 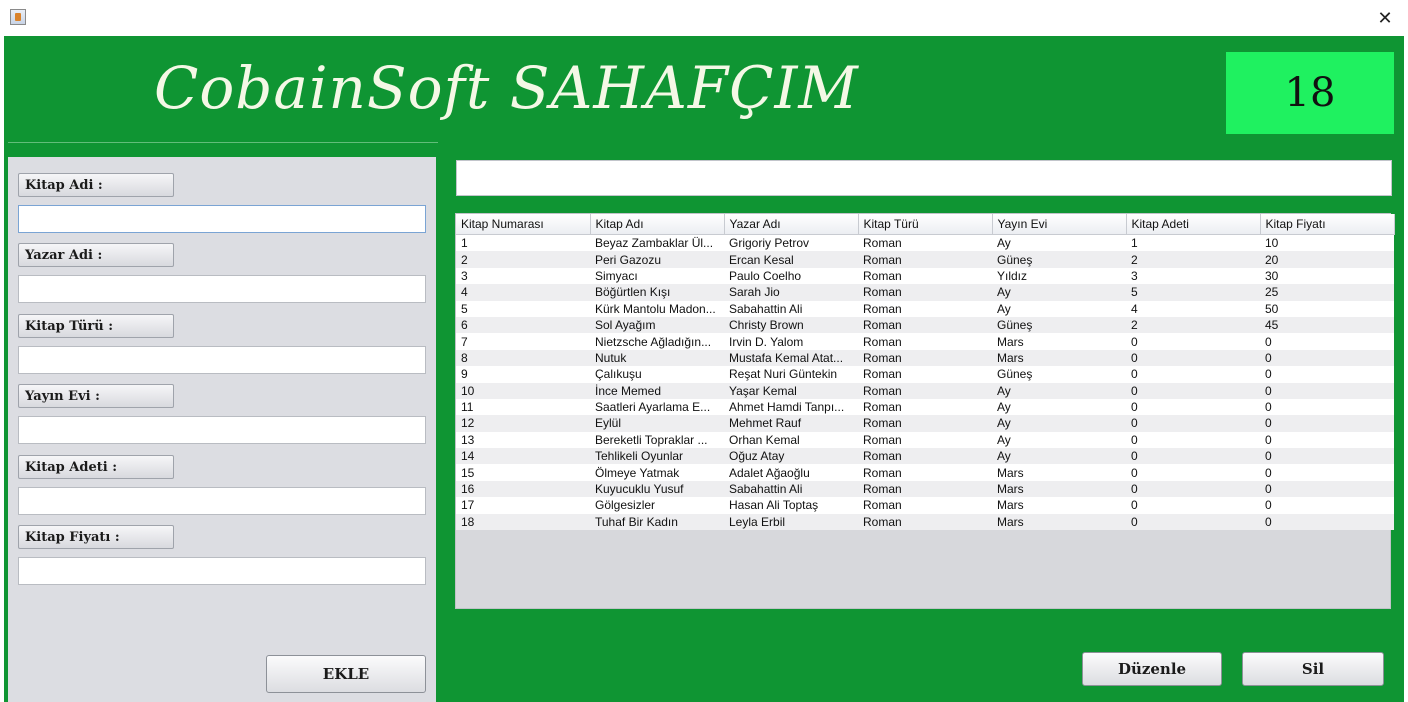 What do you see at coordinates (791, 243) in the screenshot?
I see `table-cell: Grigoriy Petrov` at bounding box center [791, 243].